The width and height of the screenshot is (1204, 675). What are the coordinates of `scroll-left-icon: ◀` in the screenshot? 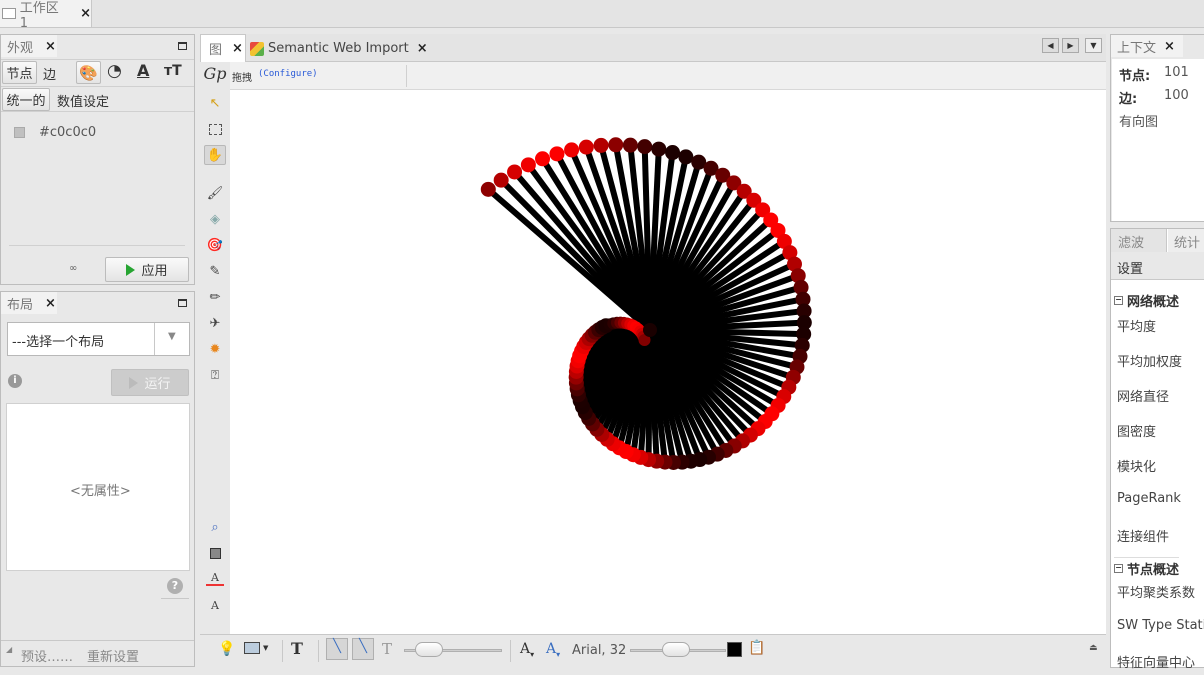 It's located at (1050, 45).